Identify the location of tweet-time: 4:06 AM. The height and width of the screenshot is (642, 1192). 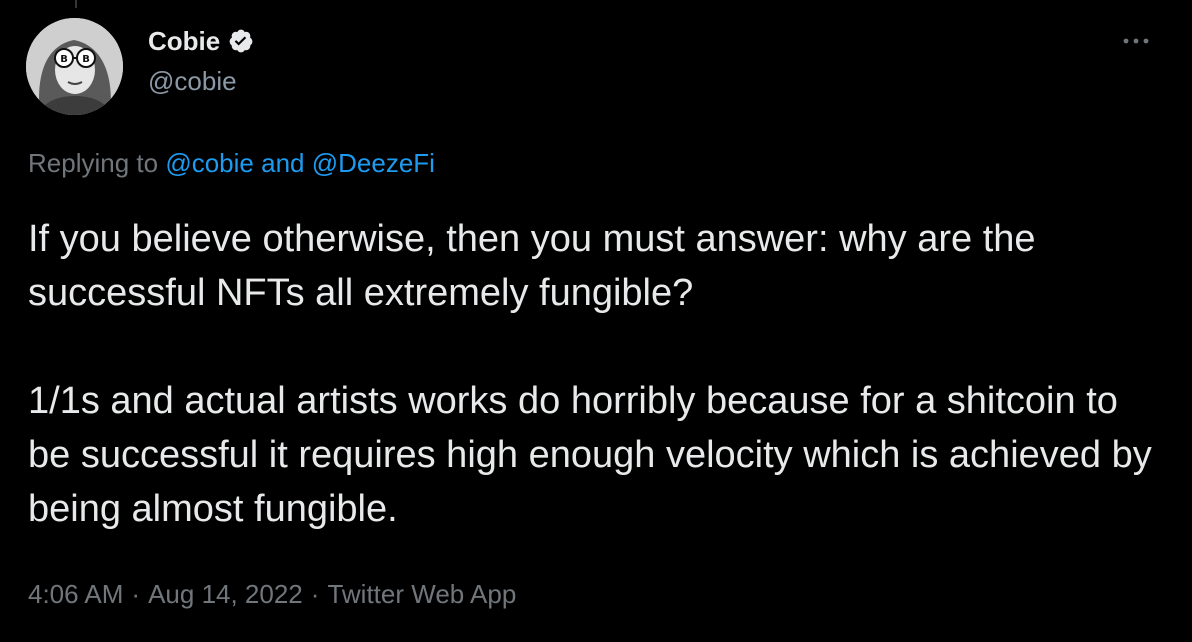
(75, 594).